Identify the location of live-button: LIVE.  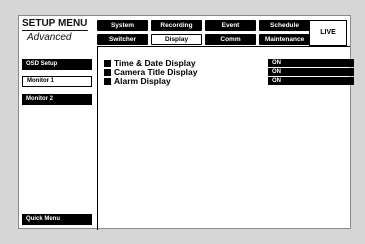
(328, 33).